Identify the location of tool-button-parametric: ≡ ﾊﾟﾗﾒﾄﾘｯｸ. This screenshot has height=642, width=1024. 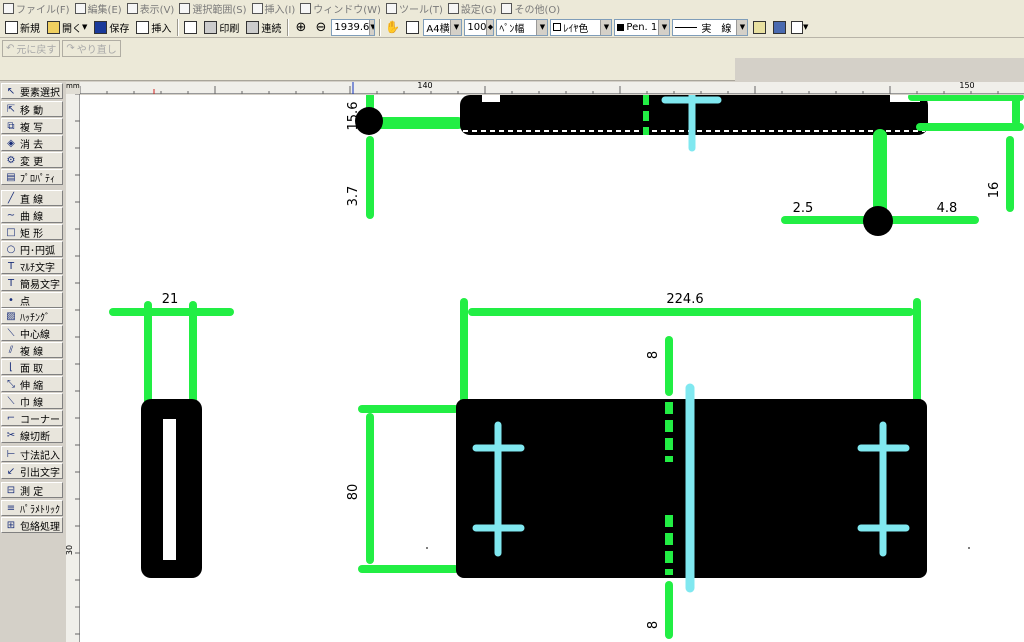
(32, 508).